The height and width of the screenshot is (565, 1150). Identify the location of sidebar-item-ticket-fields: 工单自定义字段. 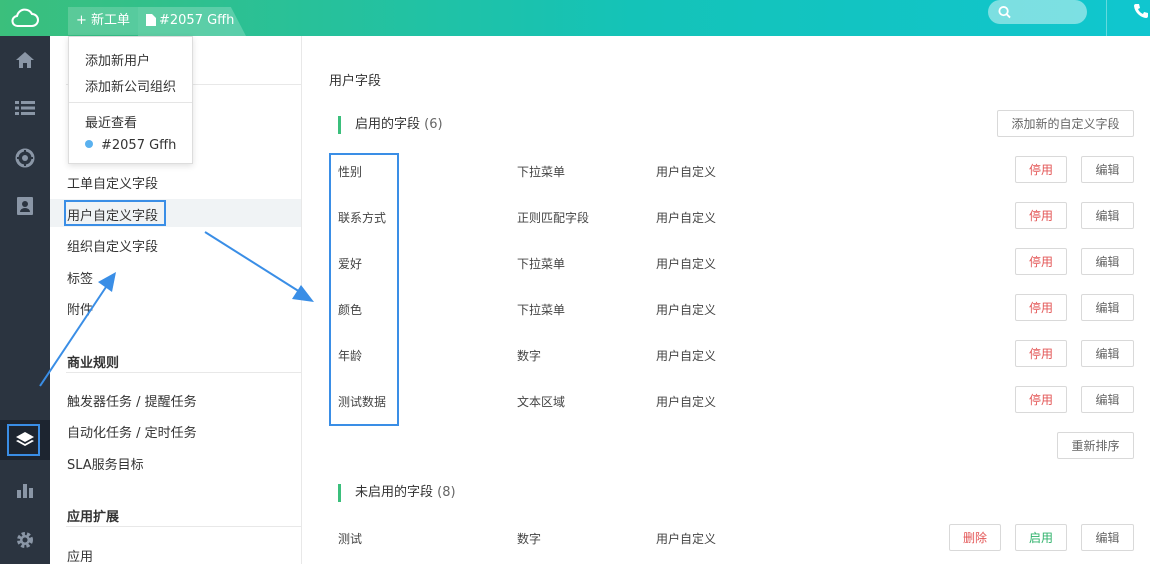
(112, 182).